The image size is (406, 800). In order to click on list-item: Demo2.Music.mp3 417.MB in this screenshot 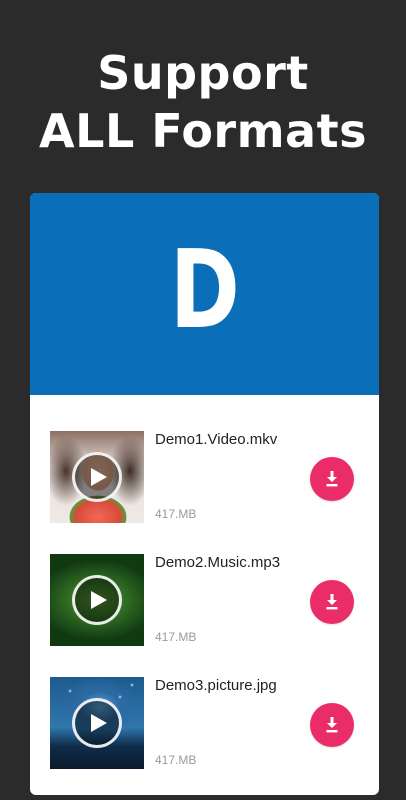, I will do `click(204, 600)`.